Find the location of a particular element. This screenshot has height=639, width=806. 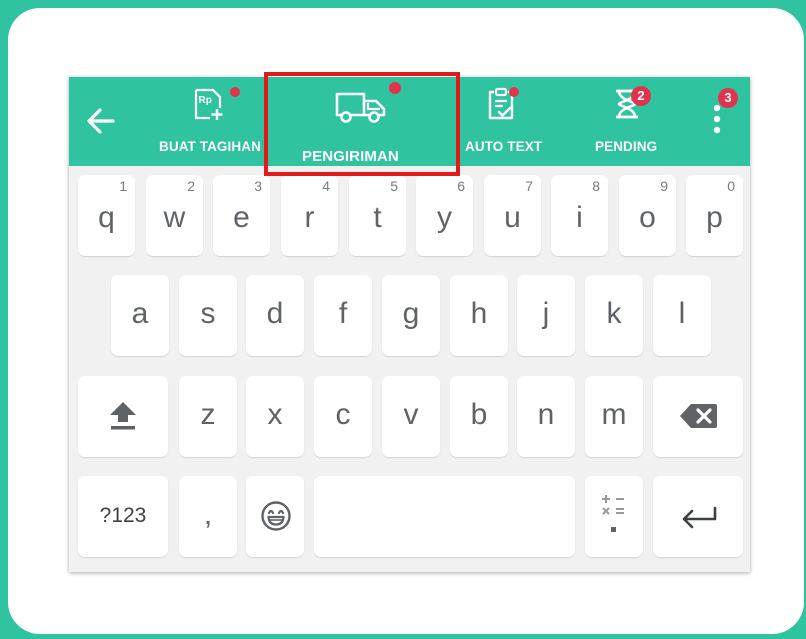

key-u: 7 u is located at coordinates (512, 215).